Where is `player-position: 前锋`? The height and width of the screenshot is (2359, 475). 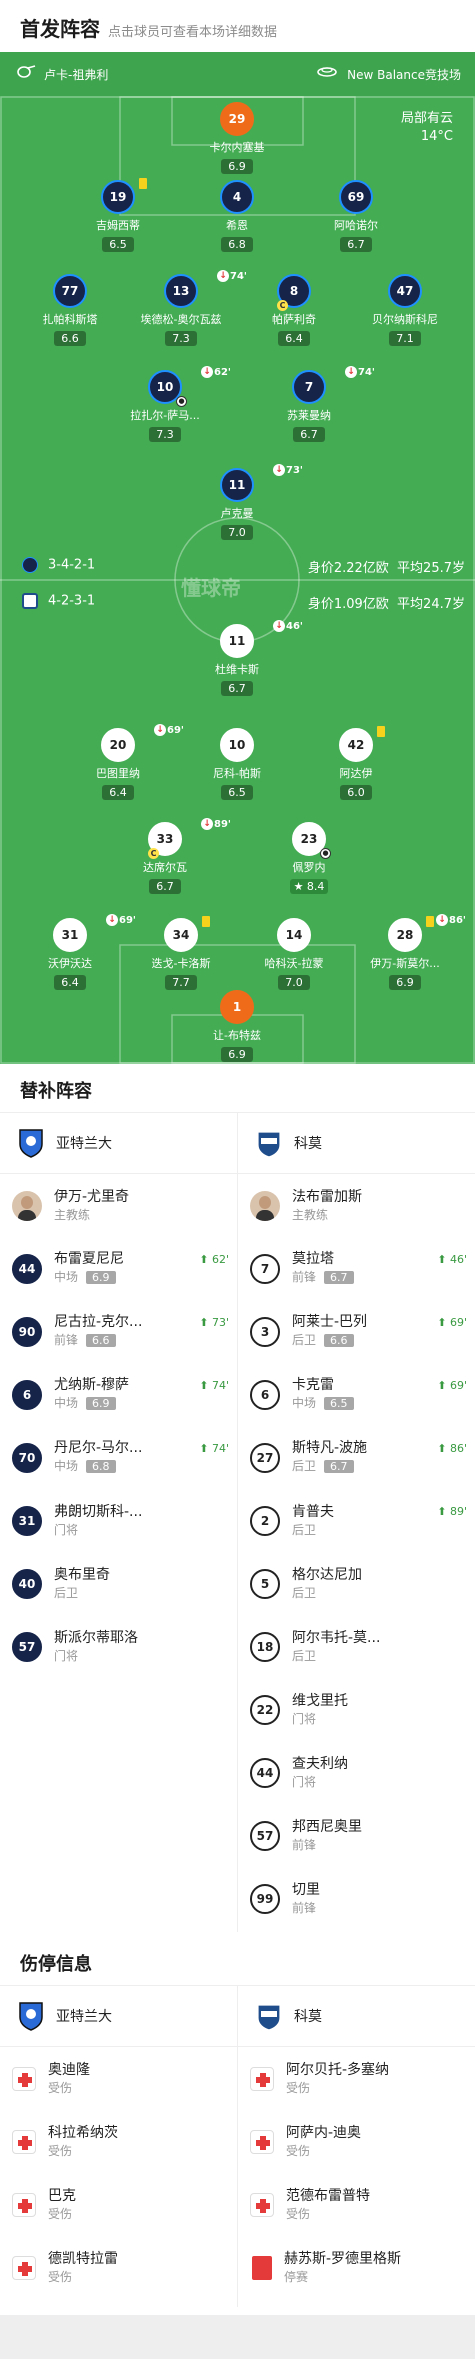
player-position: 前锋 is located at coordinates (304, 1844).